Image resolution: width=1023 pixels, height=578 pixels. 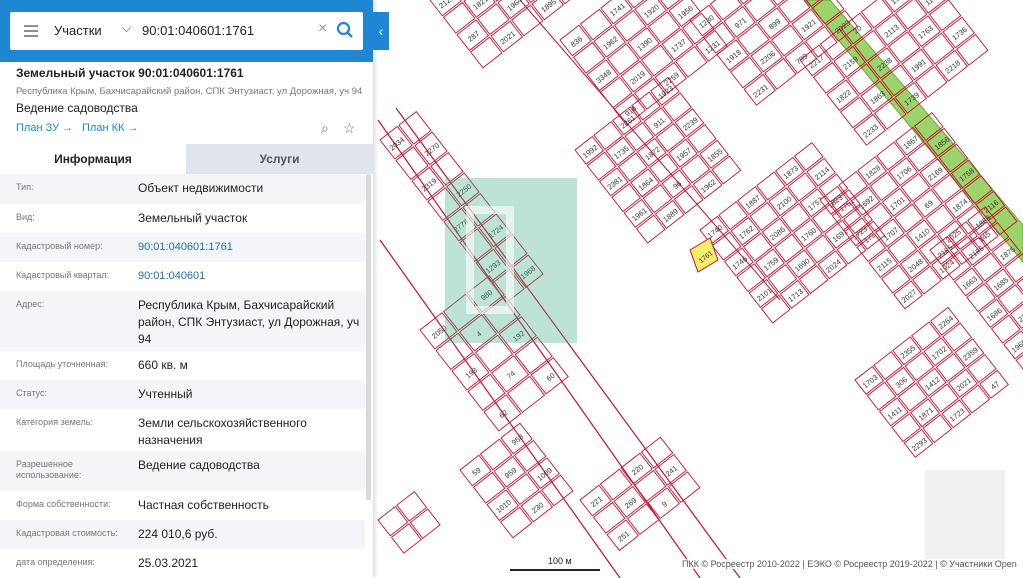 I want to click on search-icon, so click(x=345, y=30).